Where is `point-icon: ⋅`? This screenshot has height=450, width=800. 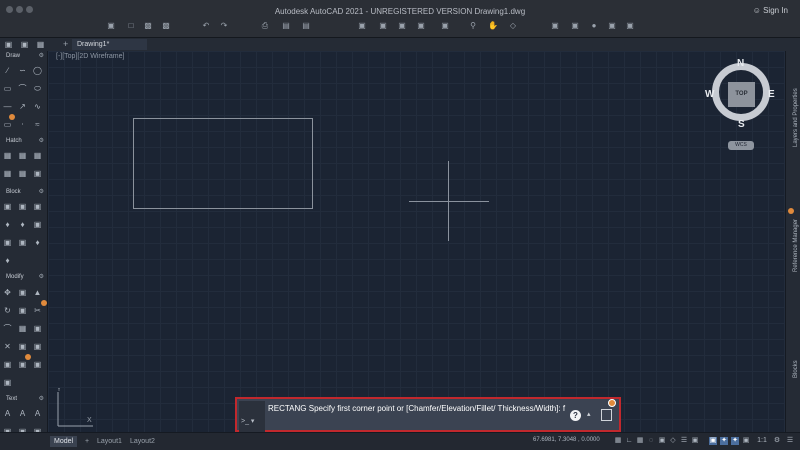 point-icon: ⋅ is located at coordinates (22, 124).